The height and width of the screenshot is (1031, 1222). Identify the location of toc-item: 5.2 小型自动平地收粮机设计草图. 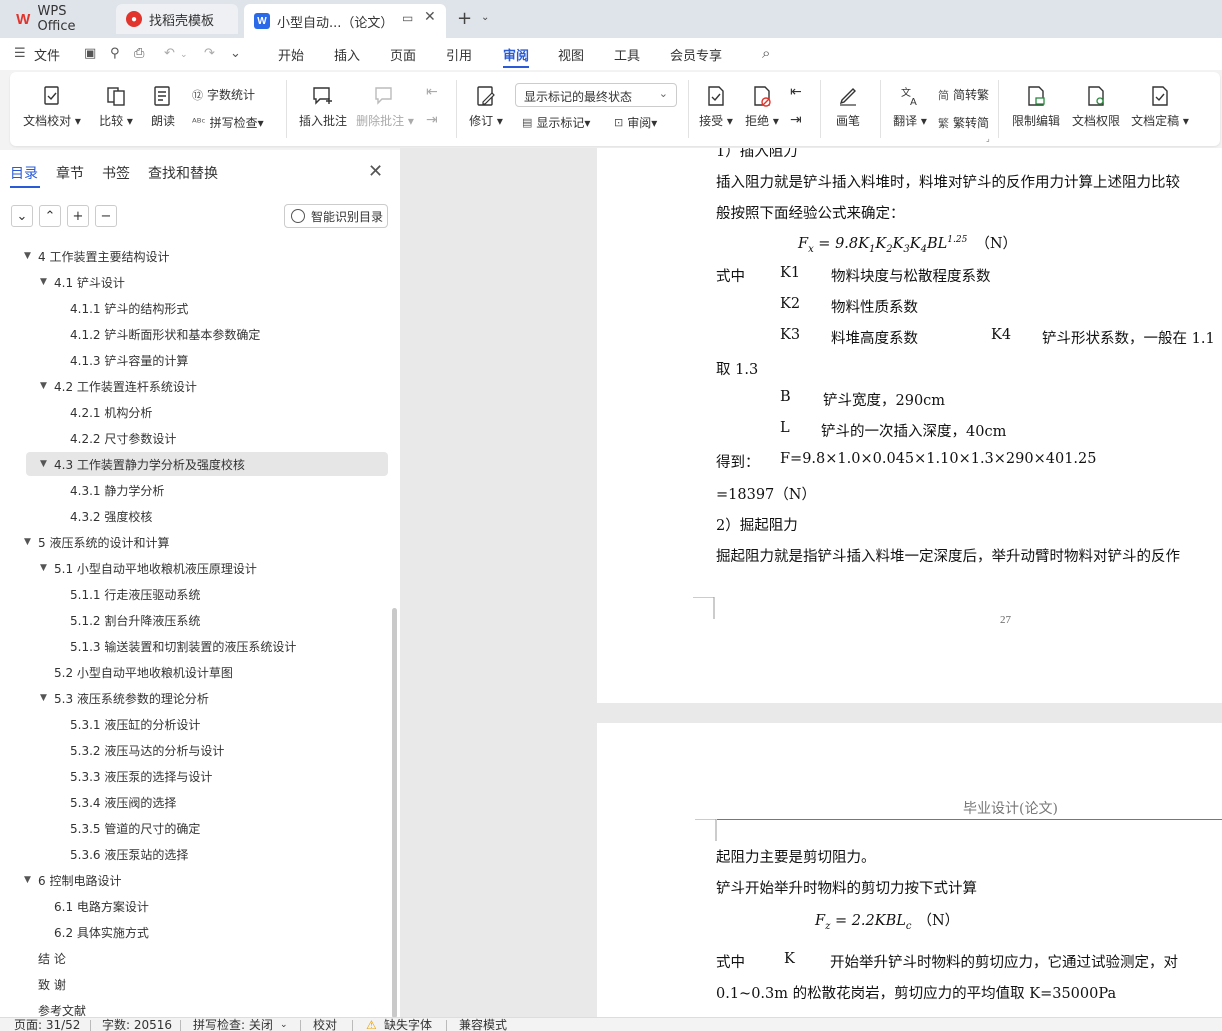
(136, 672).